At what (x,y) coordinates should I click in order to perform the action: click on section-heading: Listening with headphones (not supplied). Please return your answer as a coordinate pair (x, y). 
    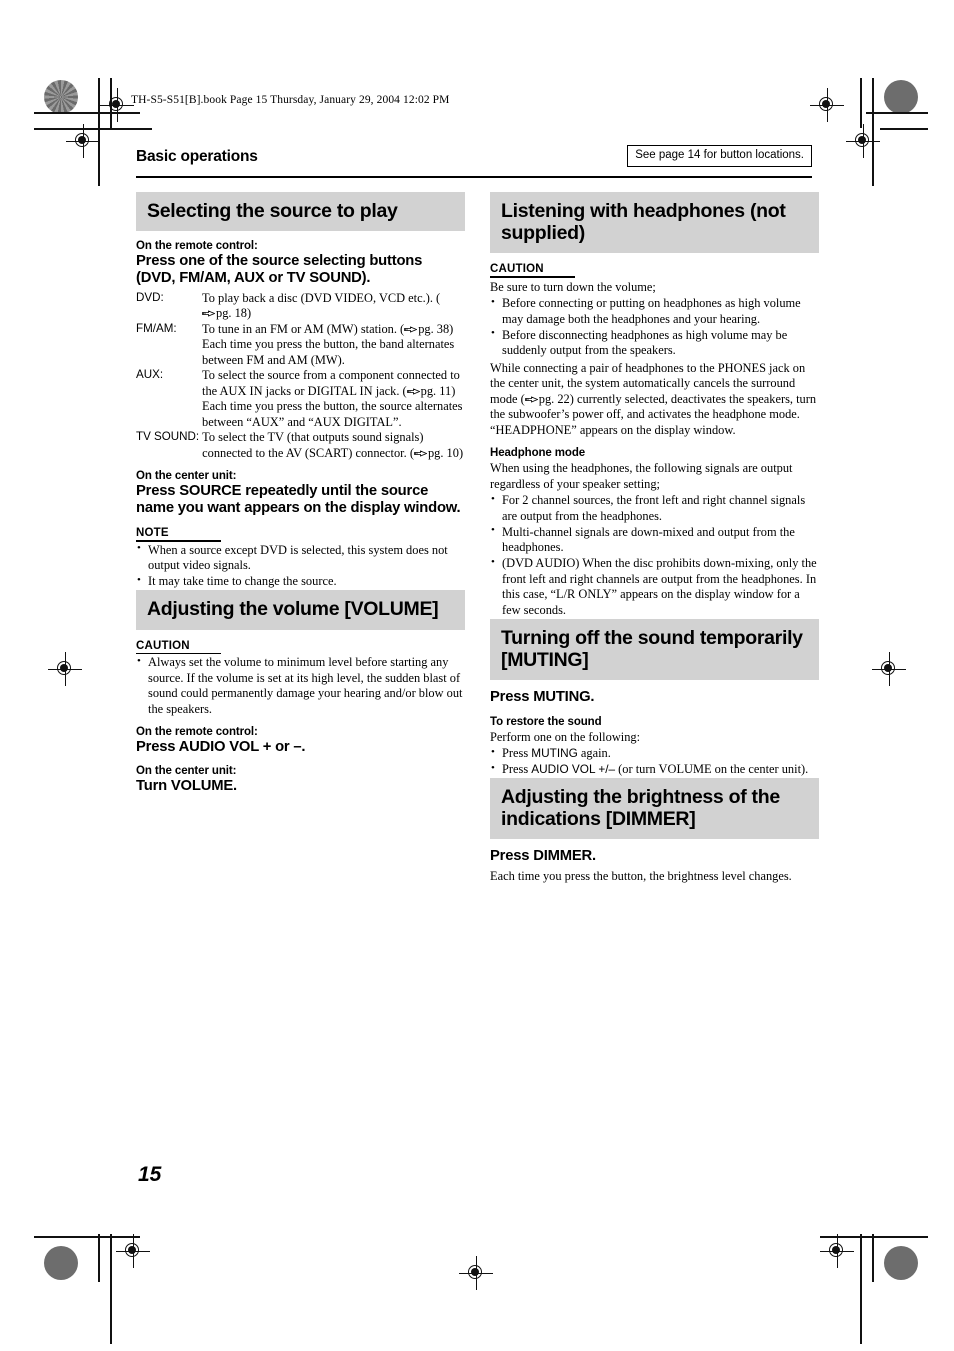
    Looking at the image, I should click on (643, 222).